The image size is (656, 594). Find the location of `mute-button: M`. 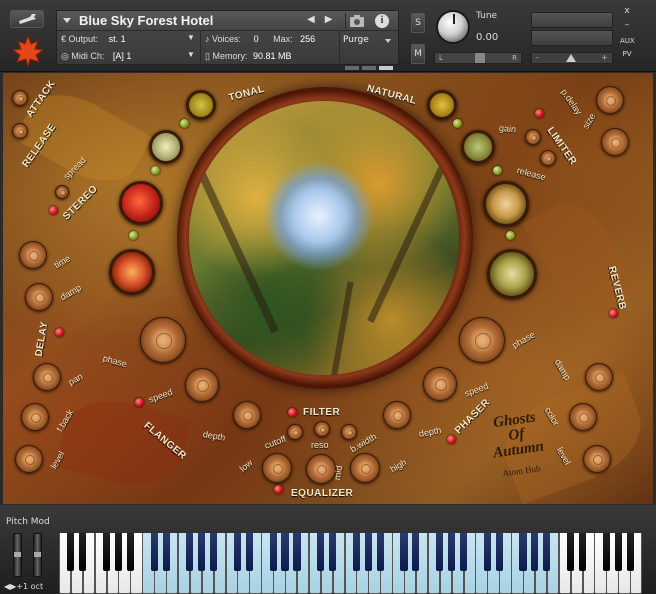

mute-button: M is located at coordinates (418, 54).